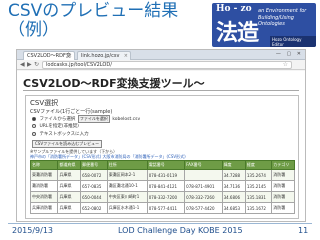 The width and height of the screenshot is (320, 240). Describe the element at coordinates (44, 103) in the screenshot. I see `panel-title: CSV選択` at that location.